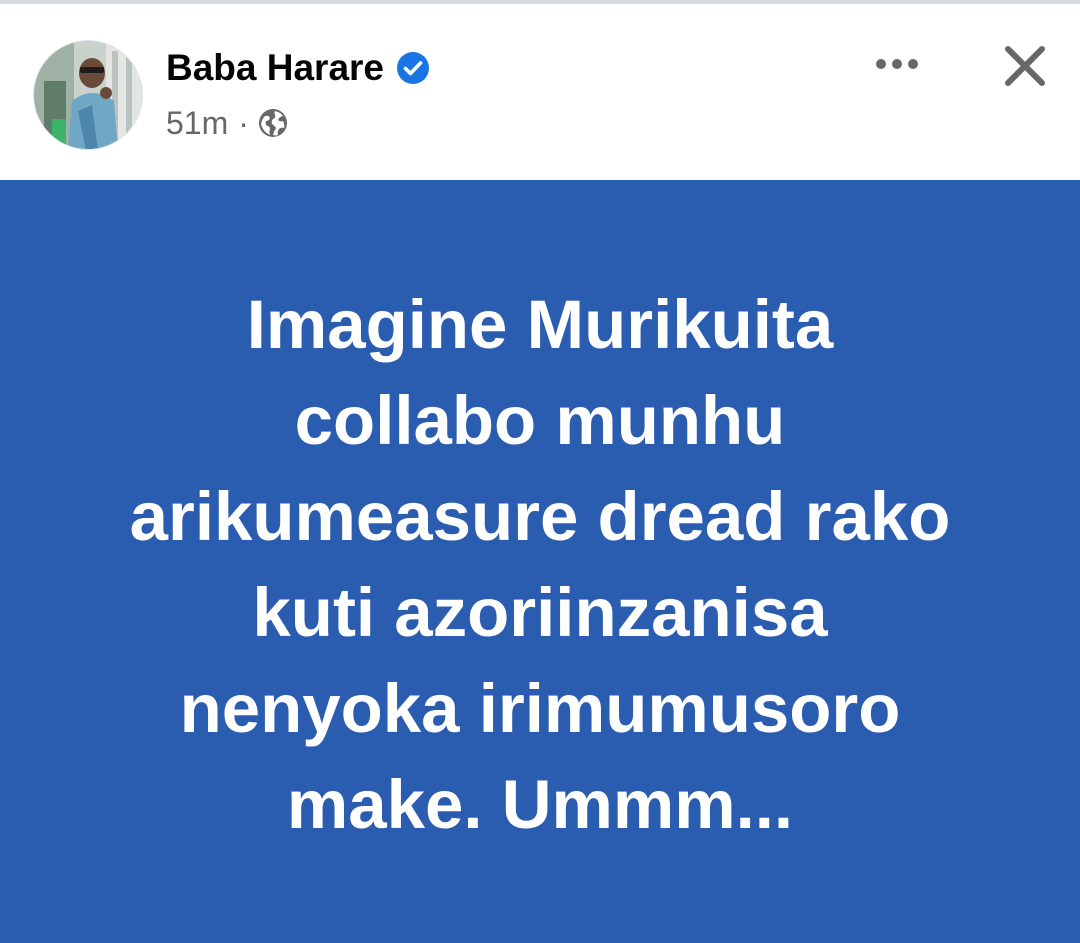 Image resolution: width=1080 pixels, height=943 pixels. What do you see at coordinates (540, 612) in the screenshot?
I see `post-text-line: kuti azoriinzanisa` at bounding box center [540, 612].